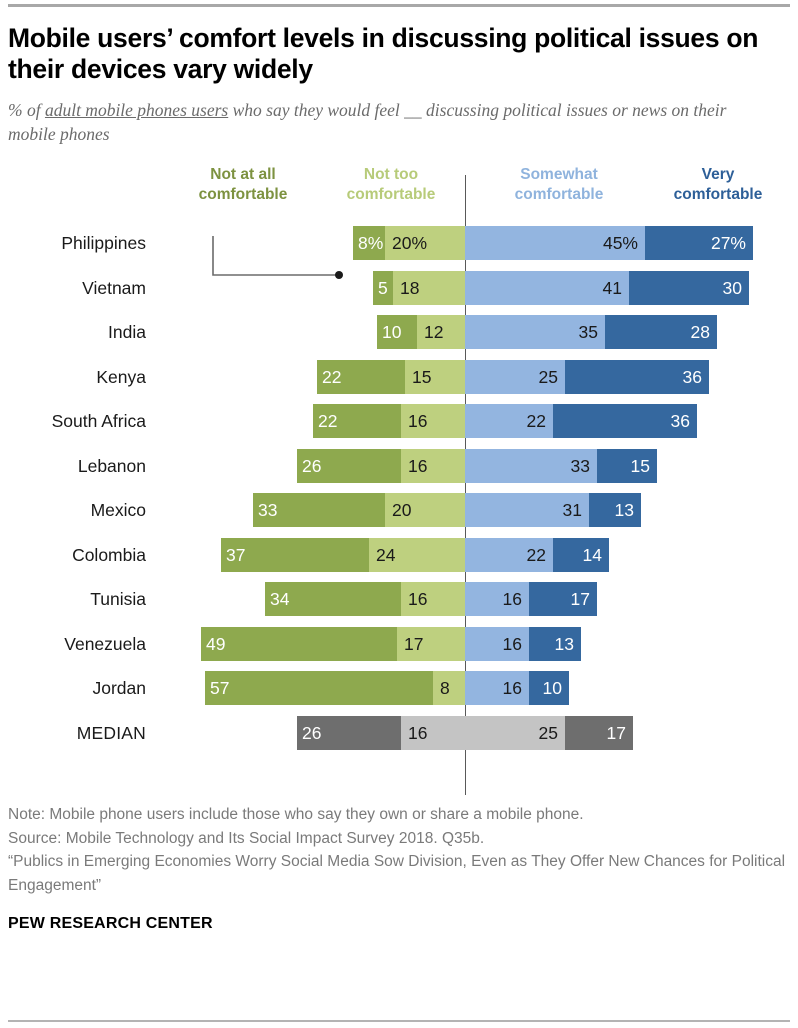  I want to click on bar-row: Venezuela 49 17 16 13, so click(399, 646).